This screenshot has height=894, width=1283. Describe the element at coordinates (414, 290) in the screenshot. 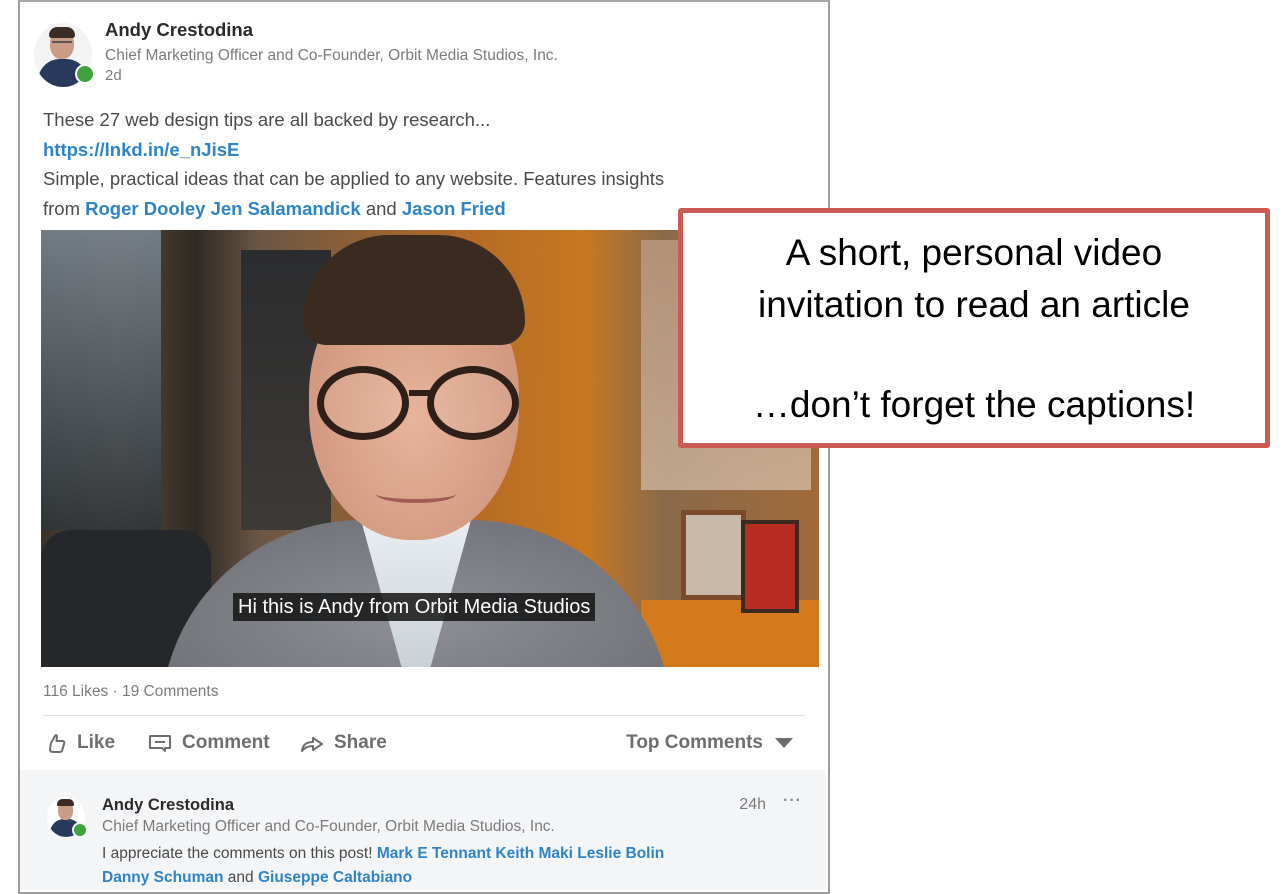

I see `video-person-hair` at that location.